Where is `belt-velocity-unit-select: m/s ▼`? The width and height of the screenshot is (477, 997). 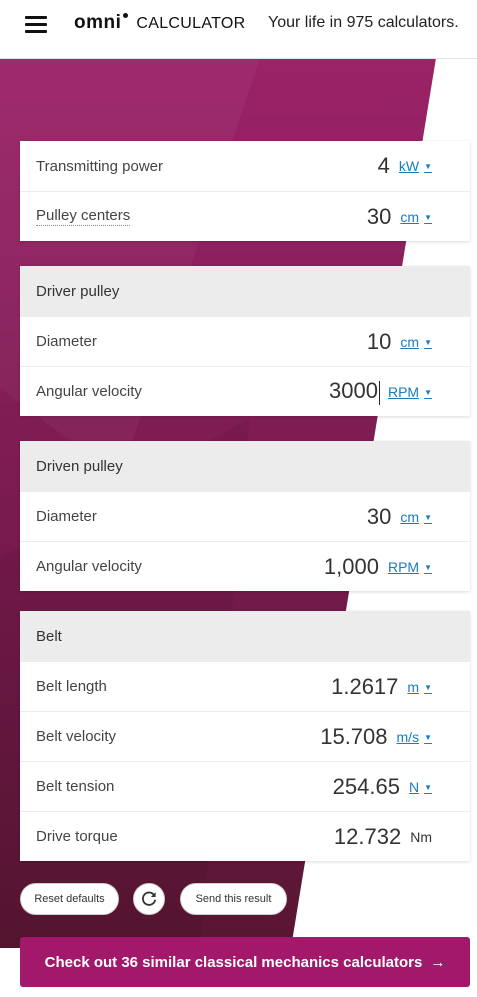 belt-velocity-unit-select: m/s ▼ is located at coordinates (414, 737).